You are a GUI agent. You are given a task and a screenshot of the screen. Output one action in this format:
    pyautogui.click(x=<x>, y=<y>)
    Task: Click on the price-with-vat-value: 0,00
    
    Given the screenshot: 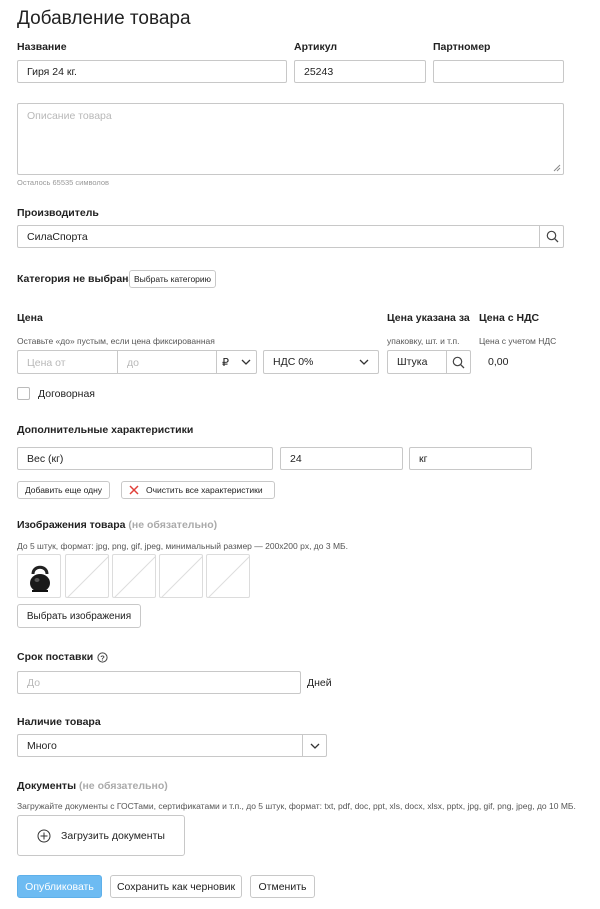 What is the action you would take?
    pyautogui.click(x=498, y=362)
    